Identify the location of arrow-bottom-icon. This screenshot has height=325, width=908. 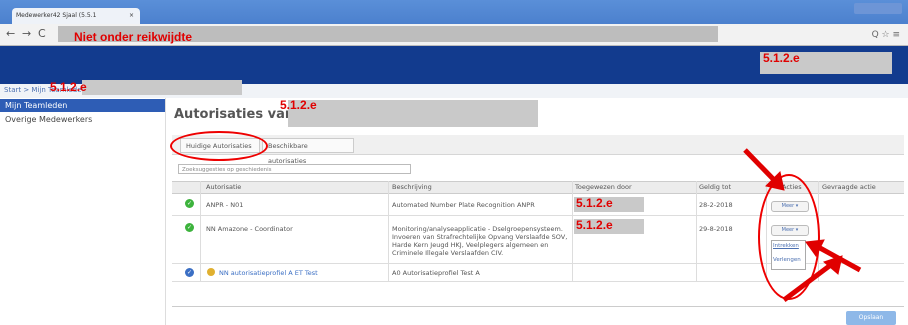
(808, 282).